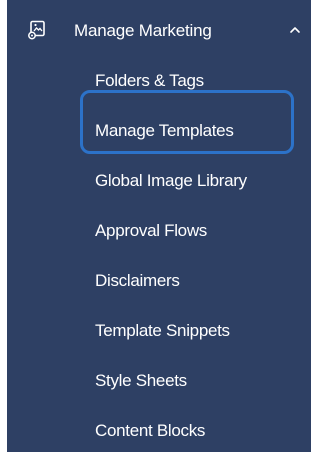  What do you see at coordinates (37, 30) in the screenshot?
I see `marketing-template-icon` at bounding box center [37, 30].